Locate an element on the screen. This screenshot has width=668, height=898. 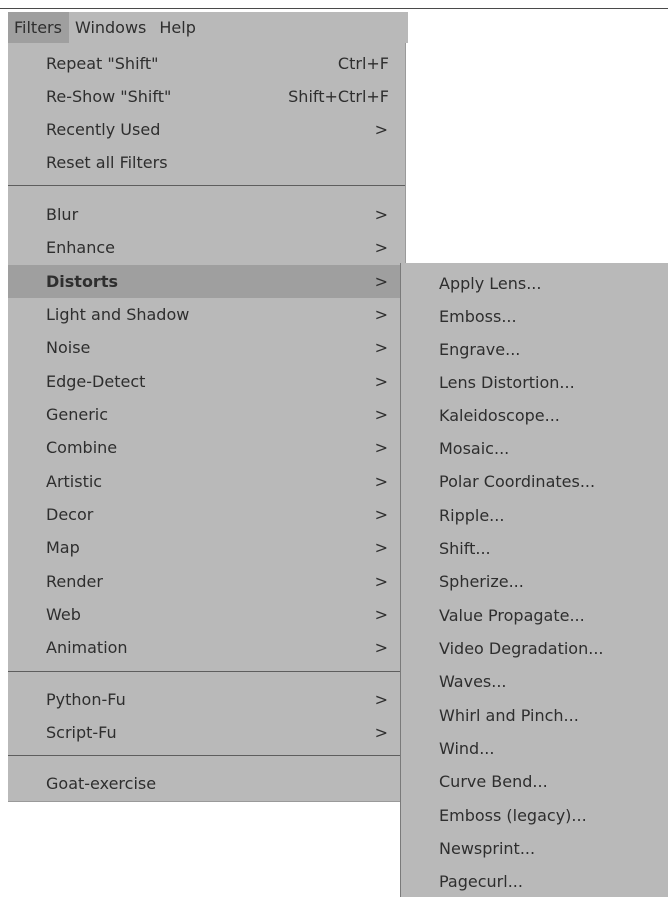
menu-item-distorts: Distorts > is located at coordinates (206, 281).